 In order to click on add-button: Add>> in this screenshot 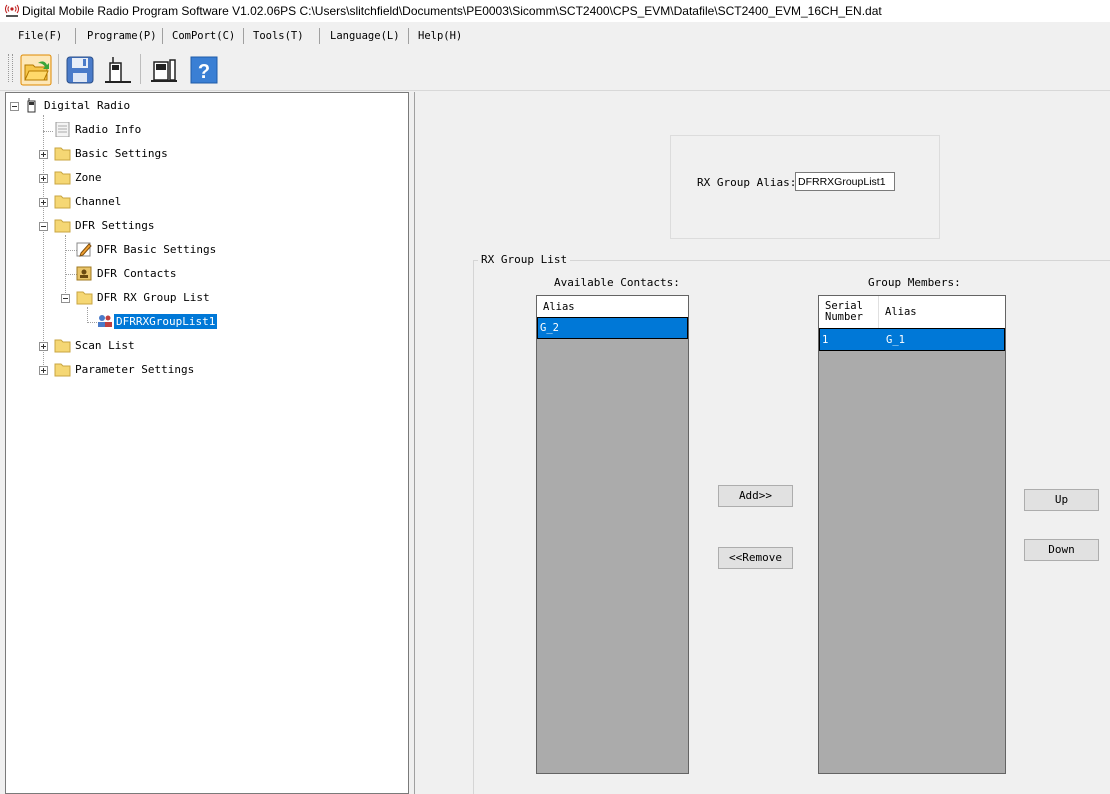, I will do `click(755, 496)`.